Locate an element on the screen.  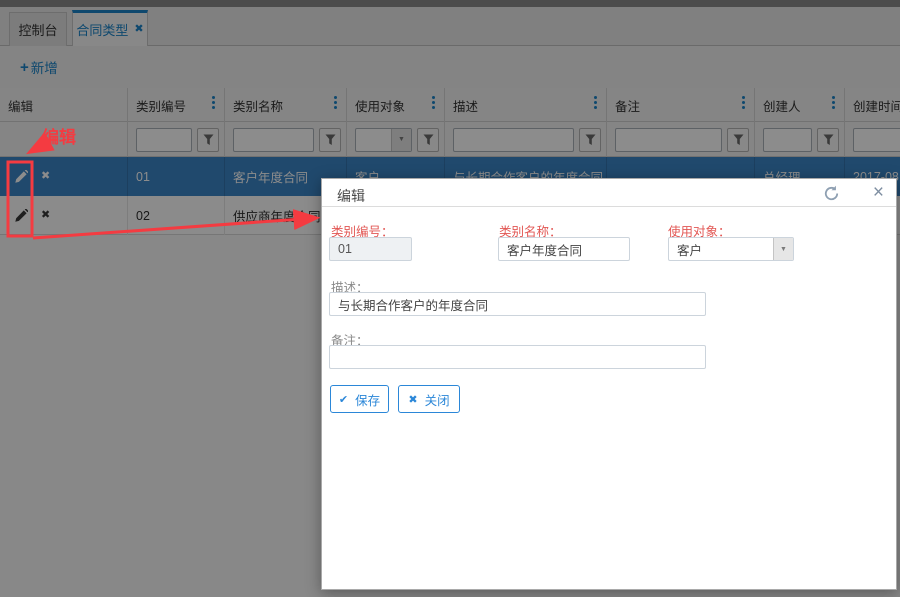
dialog-header: 编辑 × is located at coordinates (609, 193).